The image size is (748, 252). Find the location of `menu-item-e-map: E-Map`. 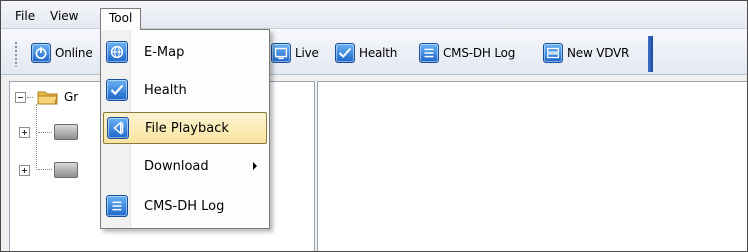

menu-item-e-map: E-Map is located at coordinates (185, 52).